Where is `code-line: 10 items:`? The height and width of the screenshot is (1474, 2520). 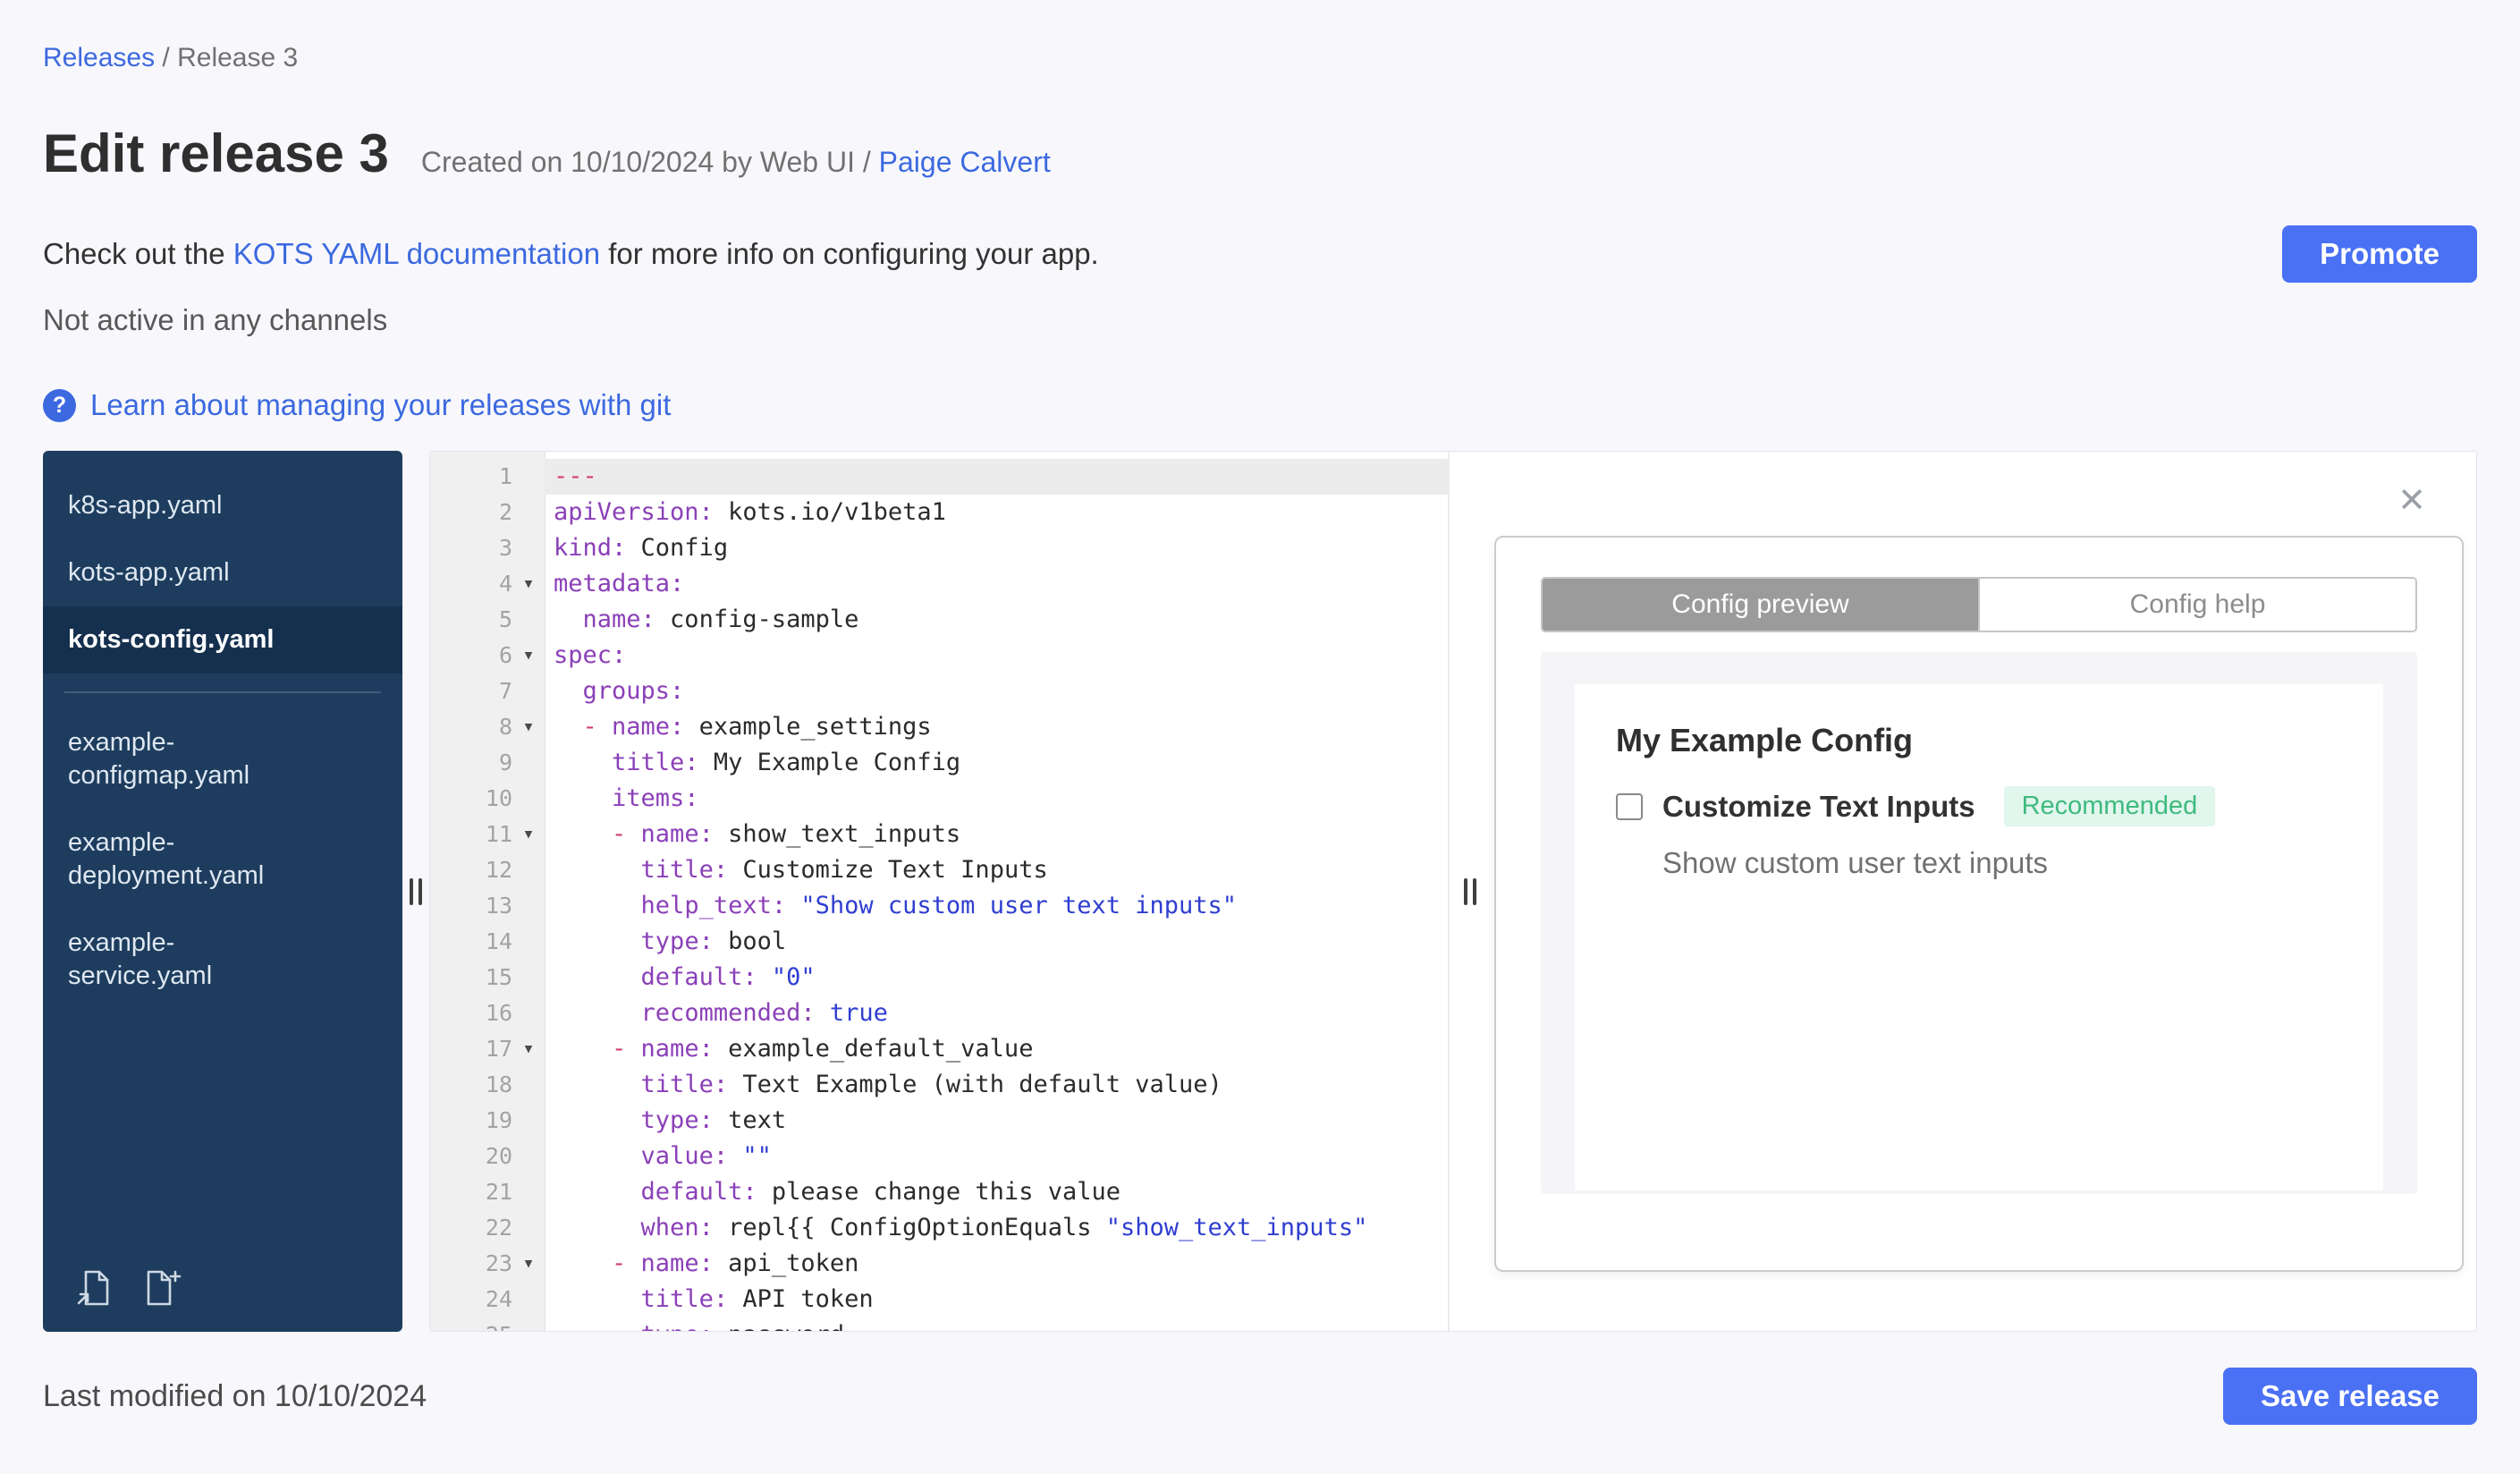
code-line: 10 items: is located at coordinates (939, 799).